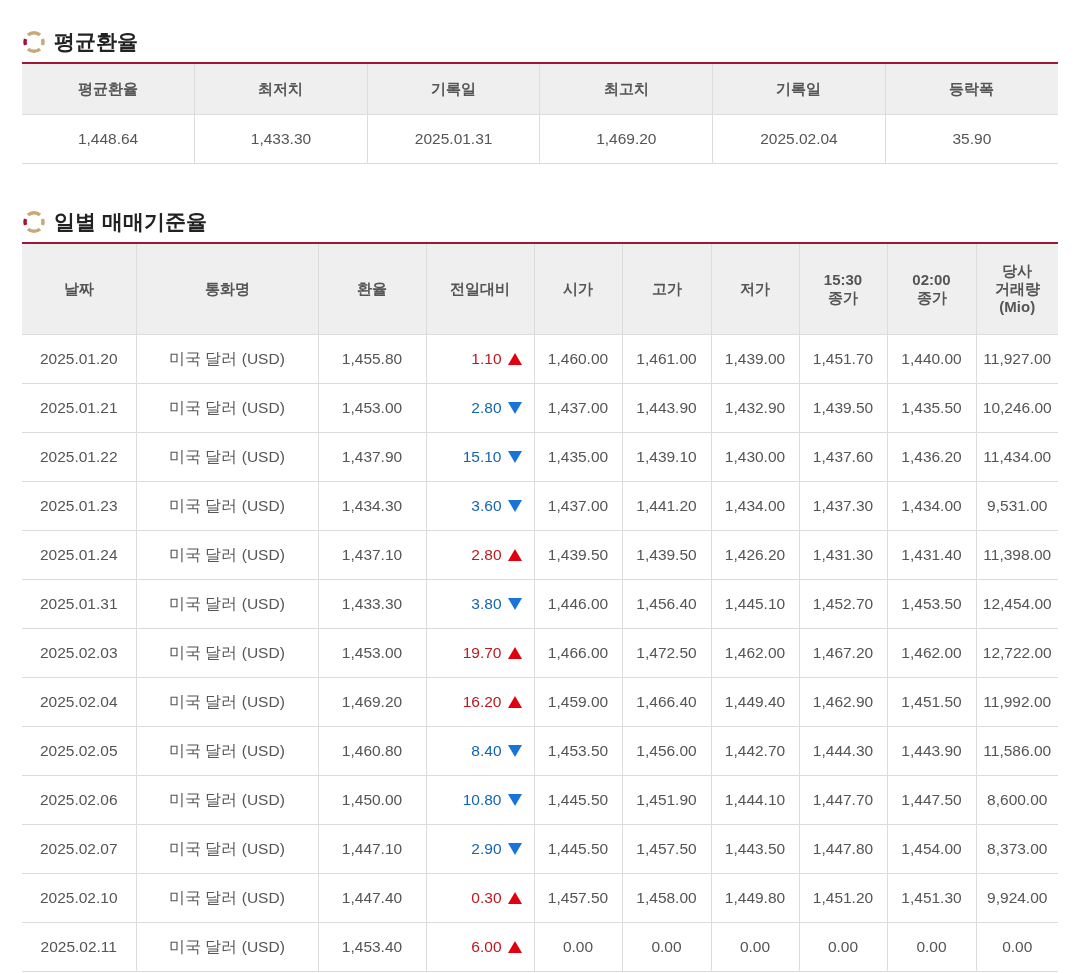  What do you see at coordinates (482, 457) in the screenshot?
I see `change-value: 15.10` at bounding box center [482, 457].